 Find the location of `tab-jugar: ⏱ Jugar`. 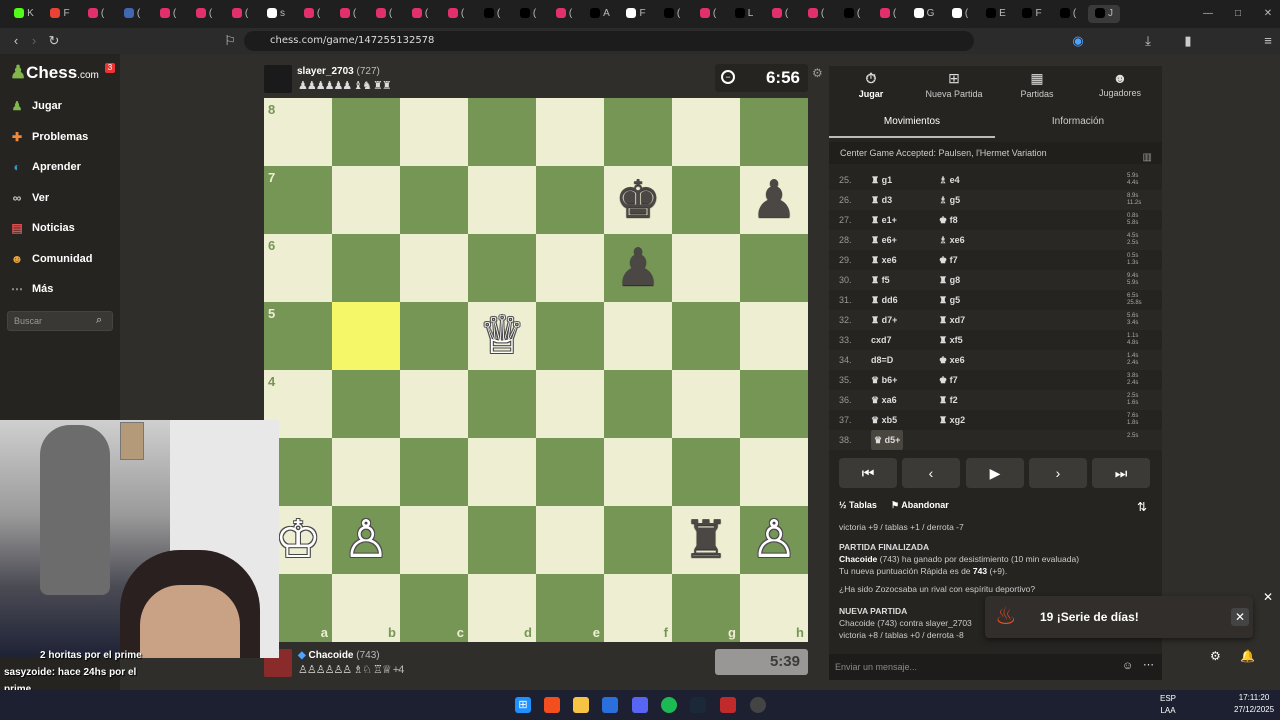

tab-jugar: ⏱ Jugar is located at coordinates (871, 84).